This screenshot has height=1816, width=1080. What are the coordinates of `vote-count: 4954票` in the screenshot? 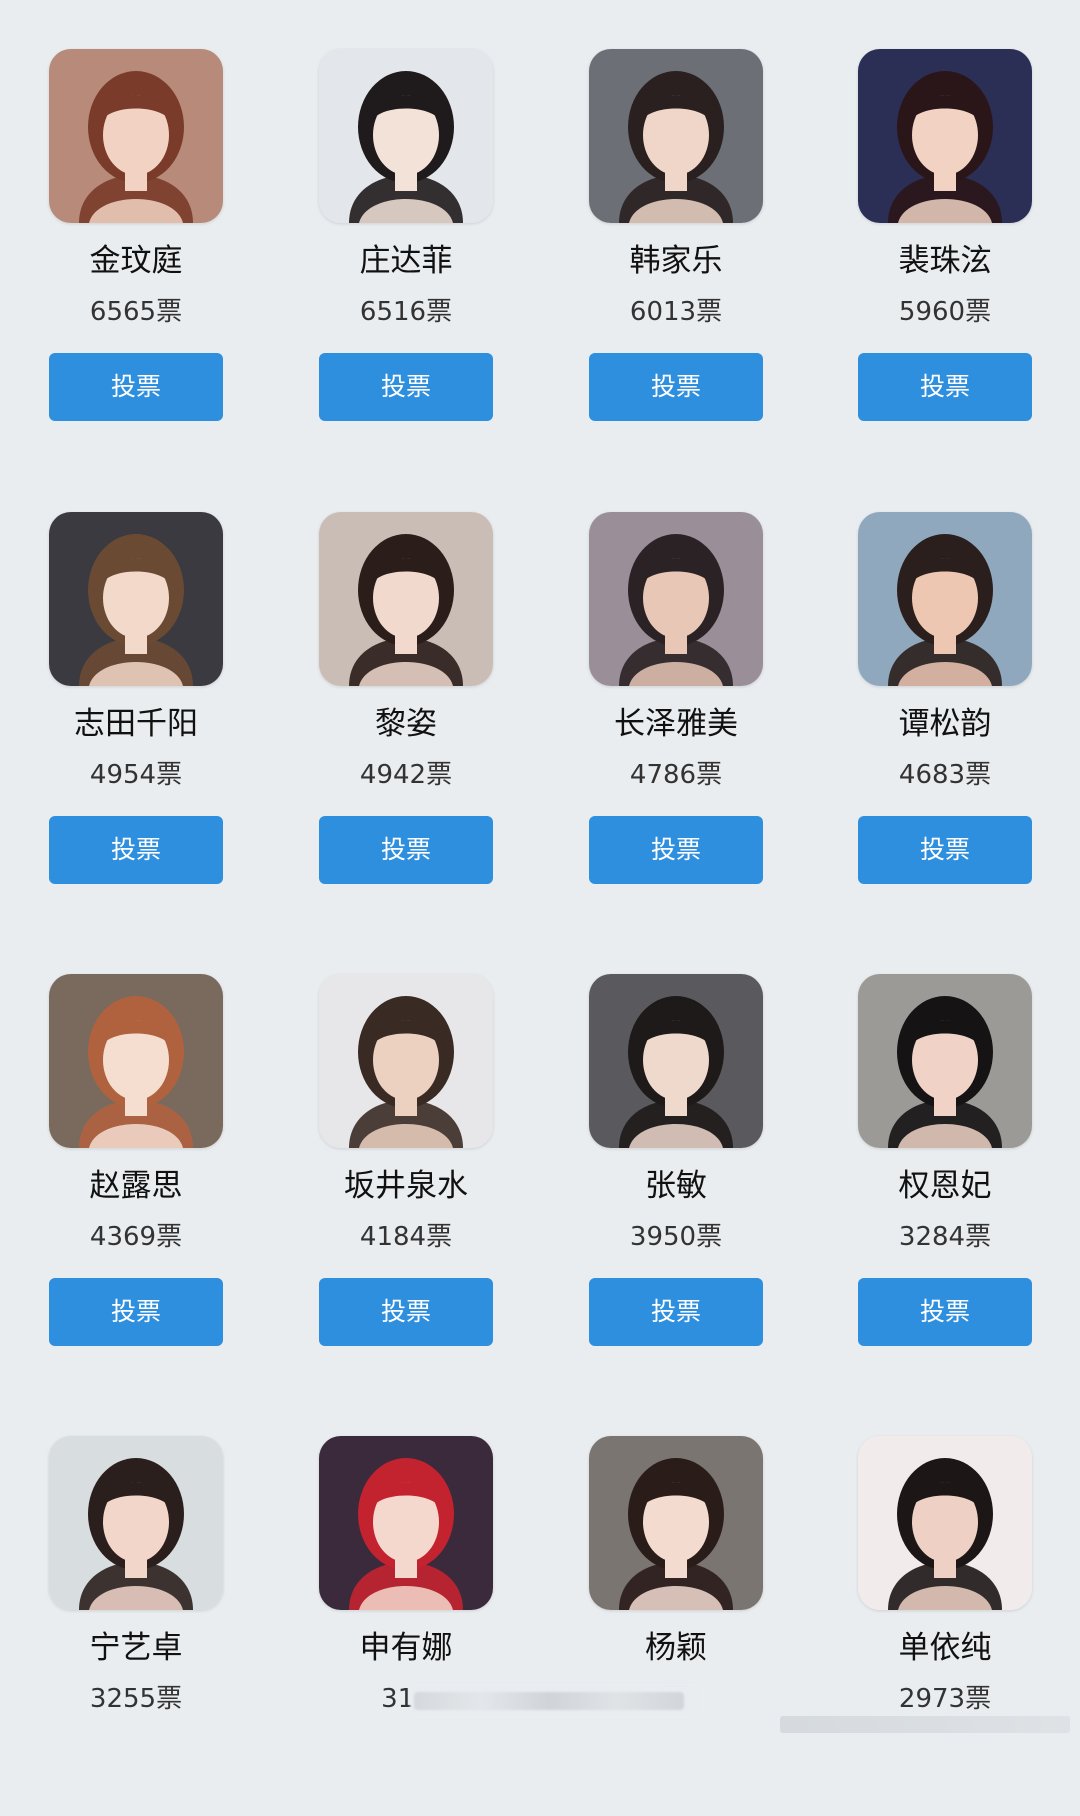 It's located at (136, 775).